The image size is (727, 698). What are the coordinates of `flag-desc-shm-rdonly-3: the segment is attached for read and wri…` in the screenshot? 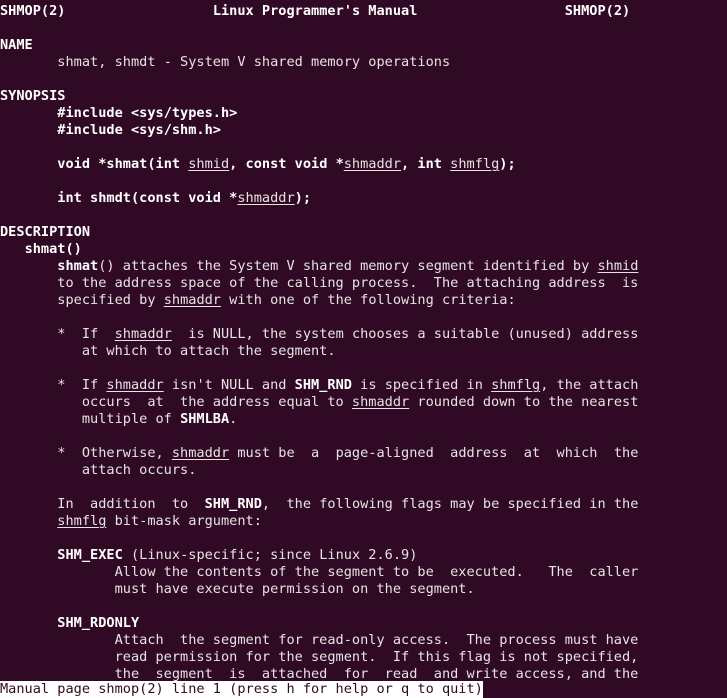 It's located at (376, 673).